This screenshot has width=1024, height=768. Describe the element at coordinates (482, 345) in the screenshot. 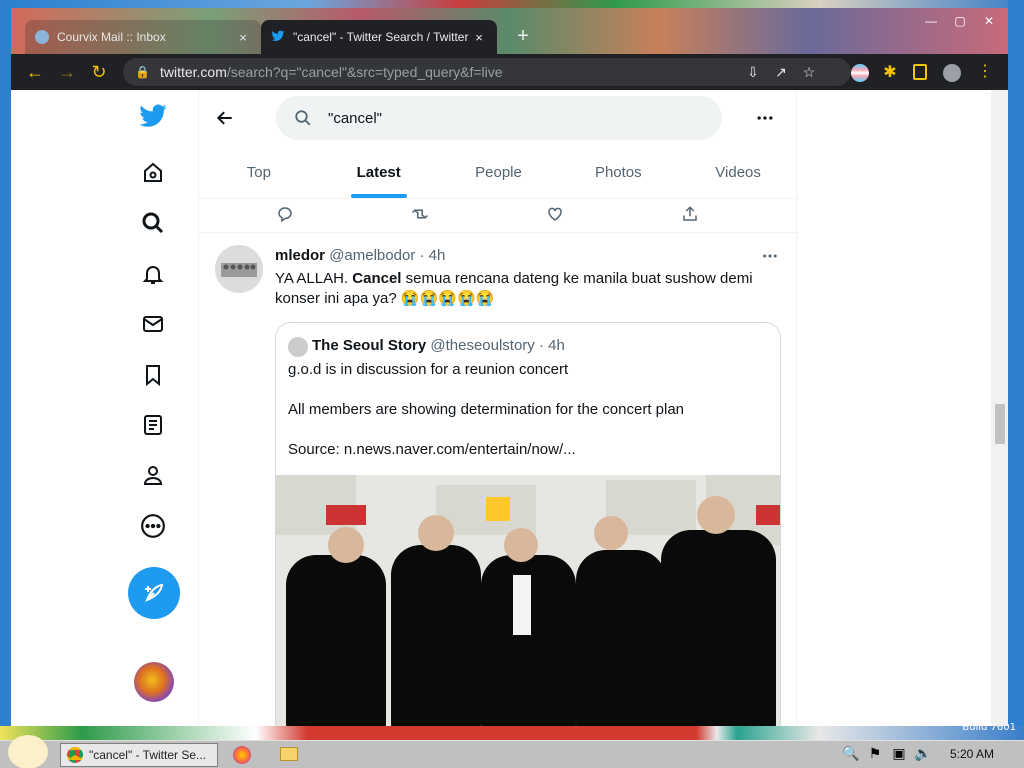

I see `quoted-author-handle: @theseoulstory` at that location.